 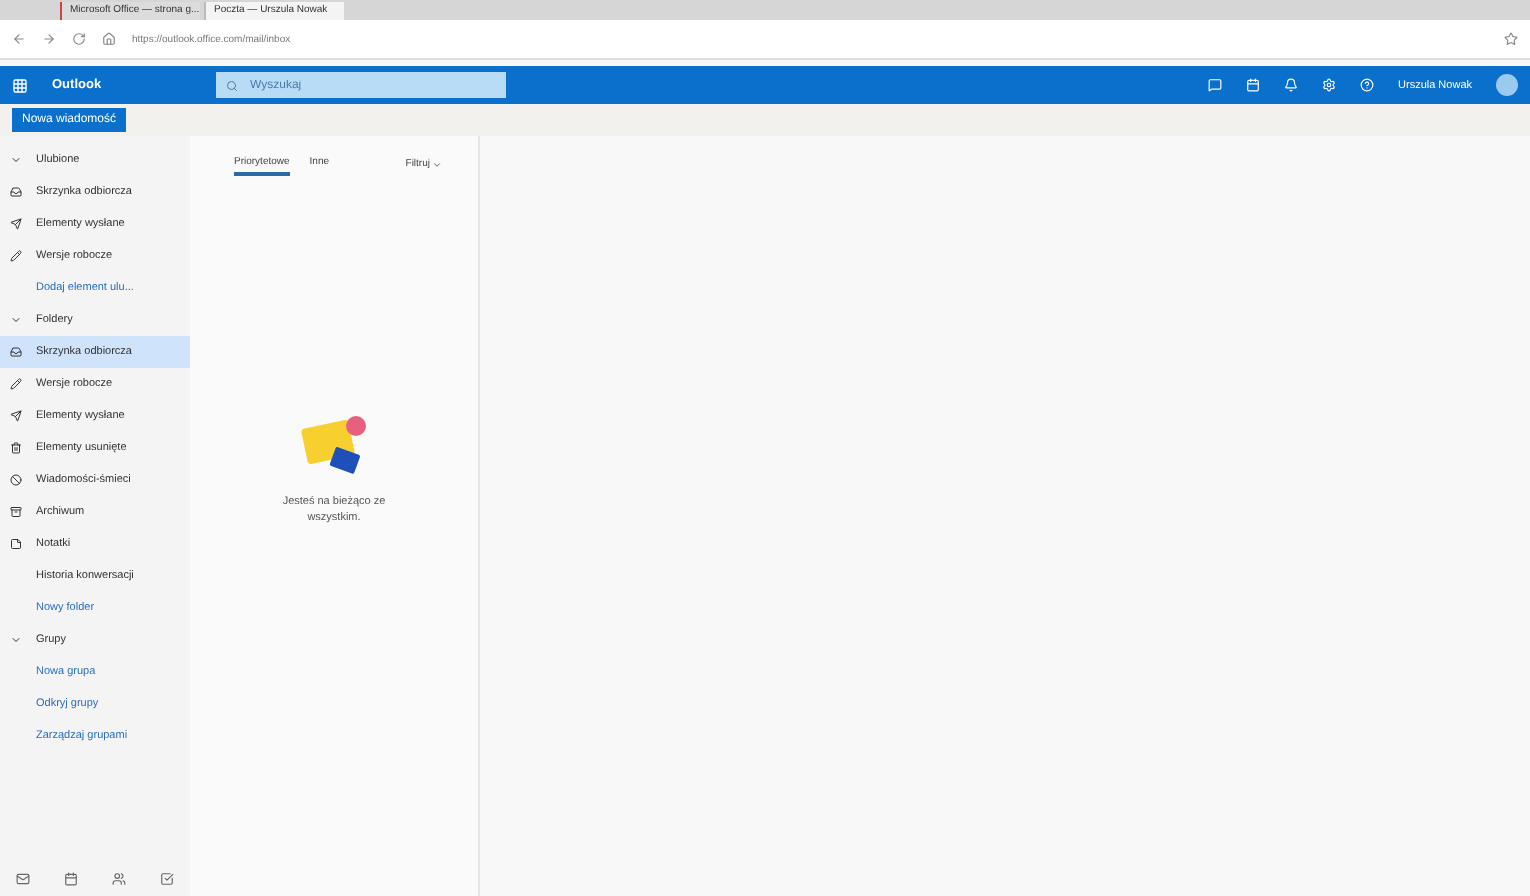 What do you see at coordinates (79, 39) in the screenshot?
I see `reload-icon` at bounding box center [79, 39].